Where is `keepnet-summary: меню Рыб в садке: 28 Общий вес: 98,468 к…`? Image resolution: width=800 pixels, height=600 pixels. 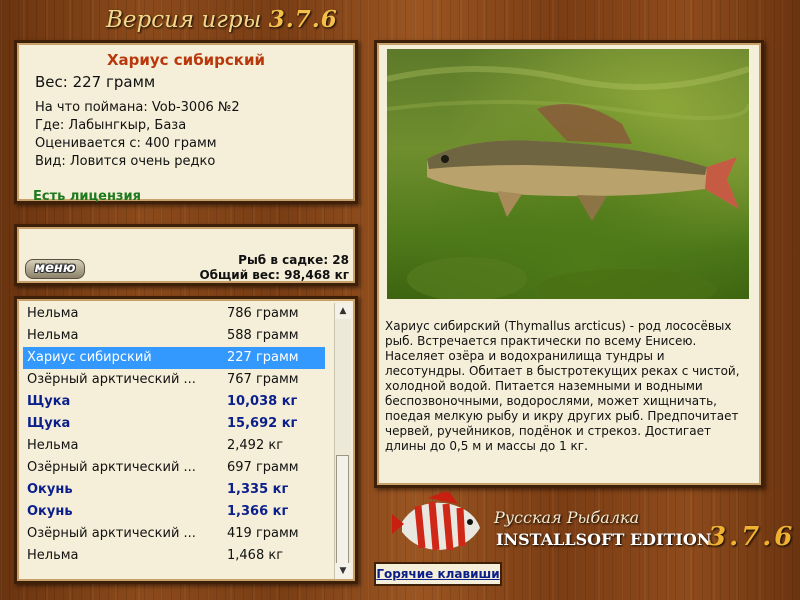
keepnet-summary: меню Рыб в садке: 28 Общий вес: 98,468 к… is located at coordinates (186, 255).